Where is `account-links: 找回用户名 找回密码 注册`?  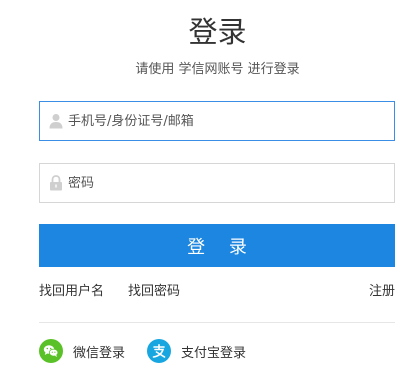 account-links: 找回用户名 找回密码 注册 is located at coordinates (217, 292).